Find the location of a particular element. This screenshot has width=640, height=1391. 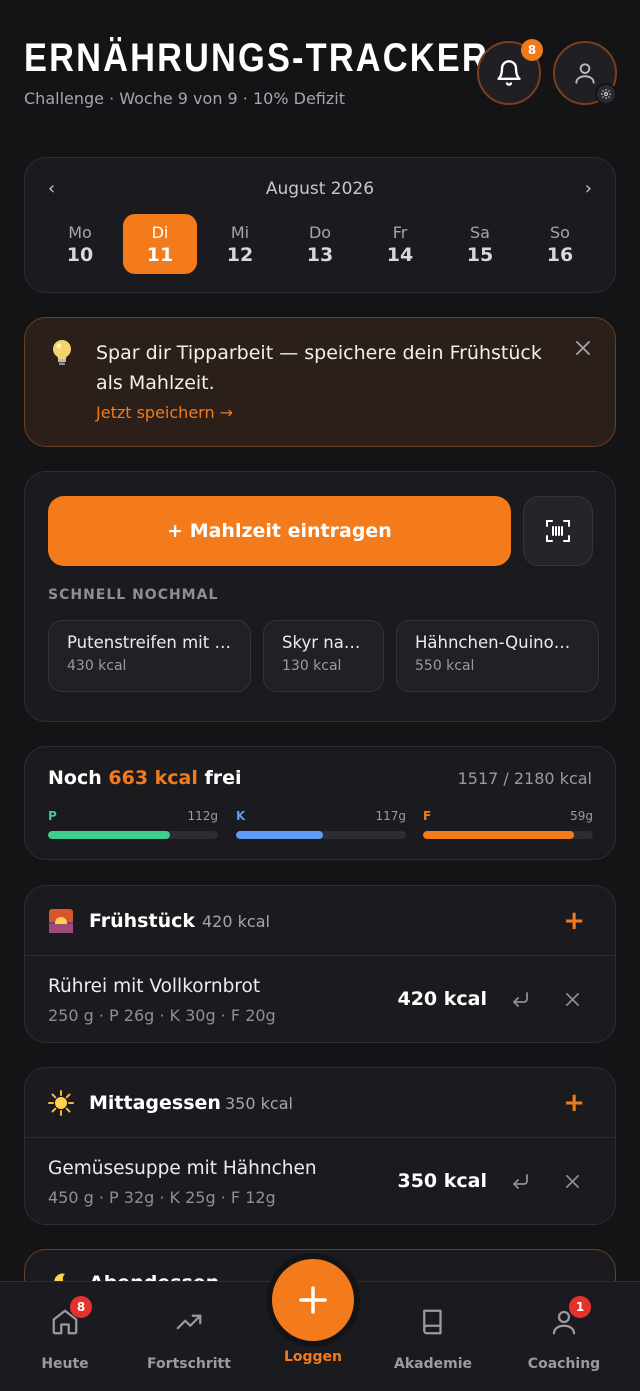

nav-label: Coaching is located at coordinates (564, 1364).